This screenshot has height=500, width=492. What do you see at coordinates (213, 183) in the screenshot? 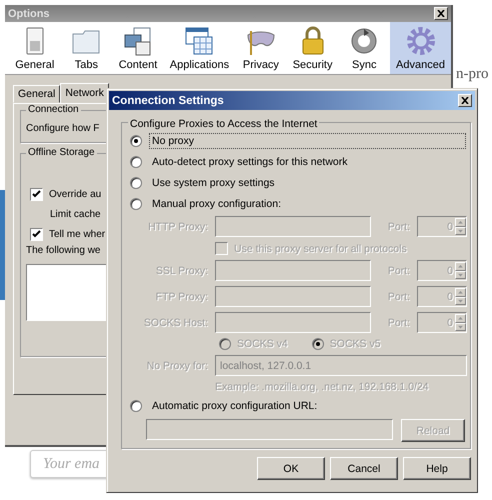
I see `radio-label: Use system proxy settings` at bounding box center [213, 183].